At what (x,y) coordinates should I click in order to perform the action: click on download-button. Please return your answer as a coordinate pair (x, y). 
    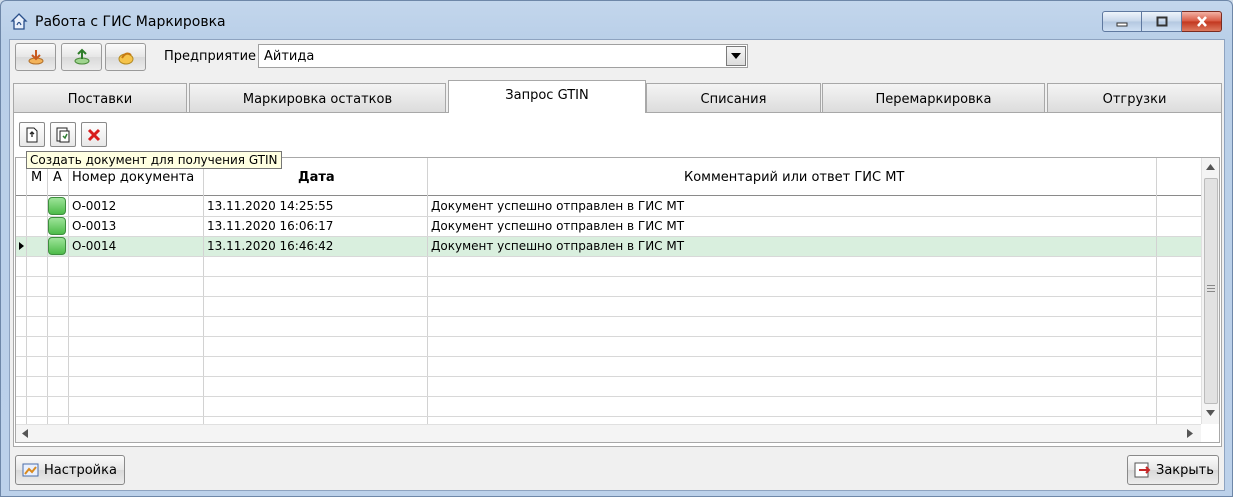
    Looking at the image, I should click on (35, 57).